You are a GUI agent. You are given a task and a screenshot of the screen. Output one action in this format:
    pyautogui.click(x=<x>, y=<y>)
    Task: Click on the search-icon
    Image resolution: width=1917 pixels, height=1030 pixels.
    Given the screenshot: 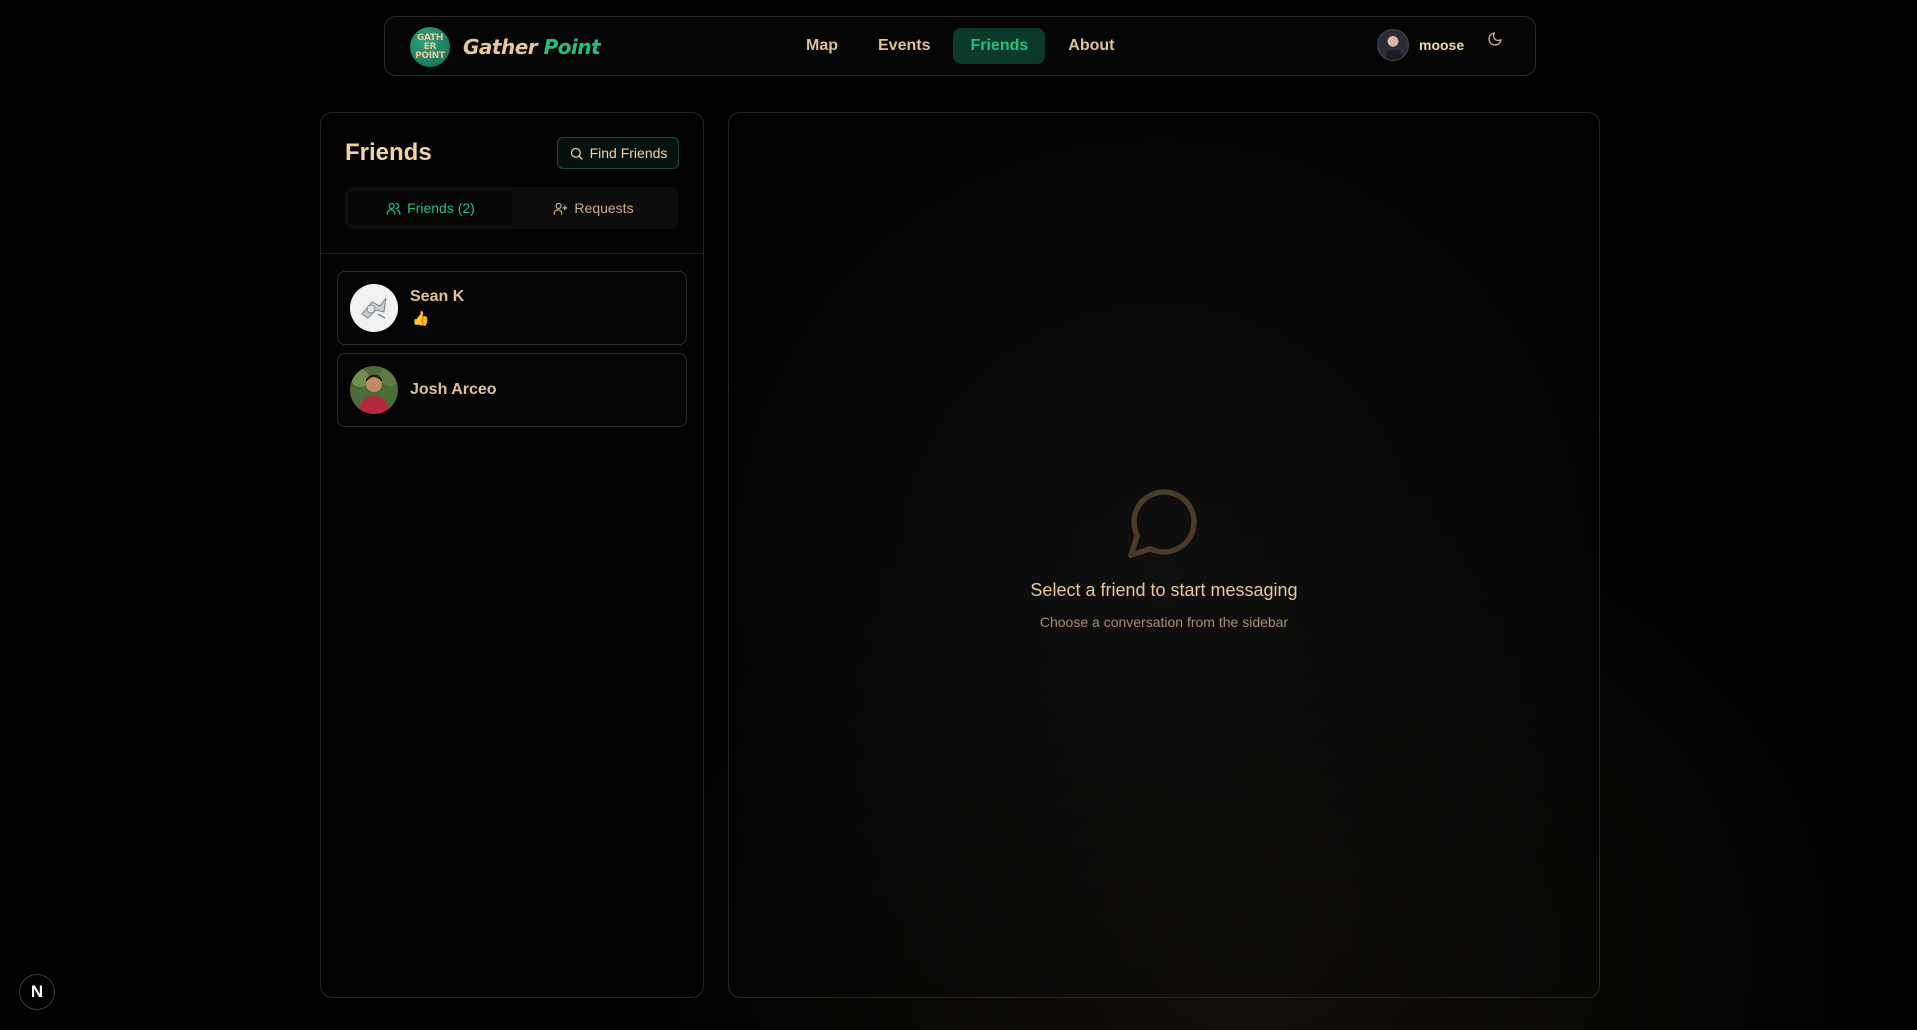 What is the action you would take?
    pyautogui.click(x=576, y=153)
    